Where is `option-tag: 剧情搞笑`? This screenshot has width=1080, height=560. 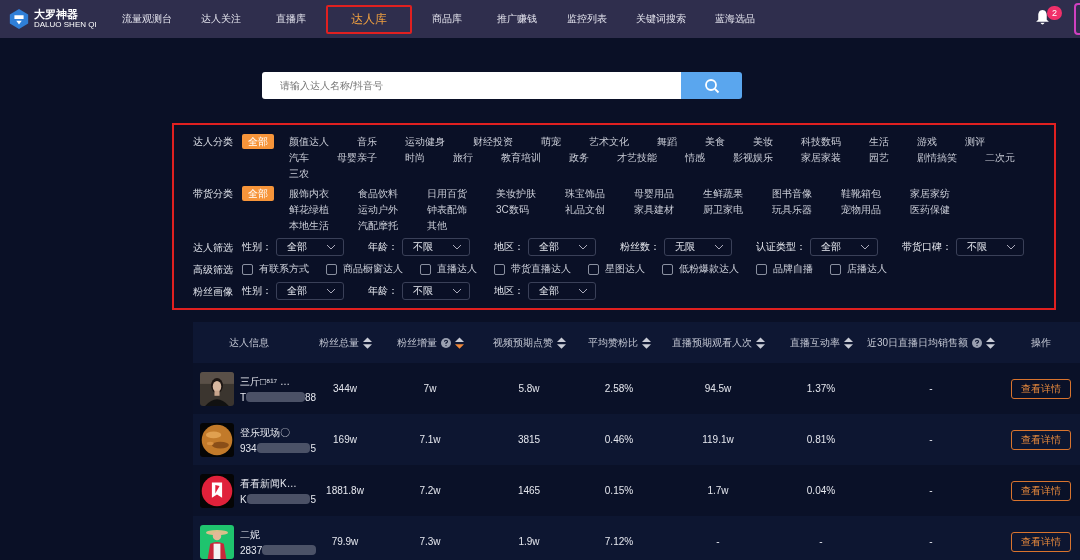 option-tag: 剧情搞笑 is located at coordinates (937, 157).